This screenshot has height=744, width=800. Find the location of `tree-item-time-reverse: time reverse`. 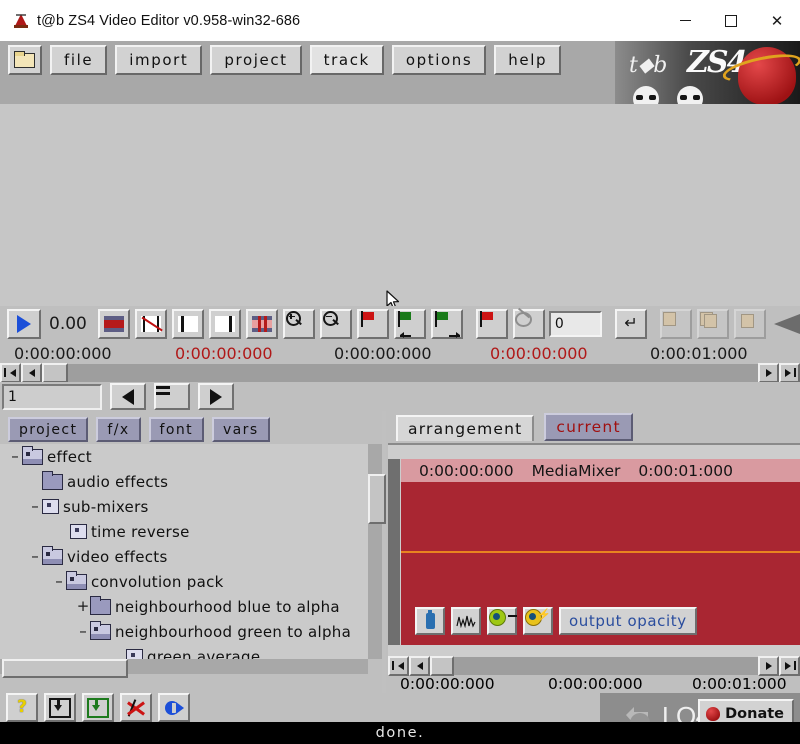

tree-item-time-reverse: time reverse is located at coordinates (184, 531).